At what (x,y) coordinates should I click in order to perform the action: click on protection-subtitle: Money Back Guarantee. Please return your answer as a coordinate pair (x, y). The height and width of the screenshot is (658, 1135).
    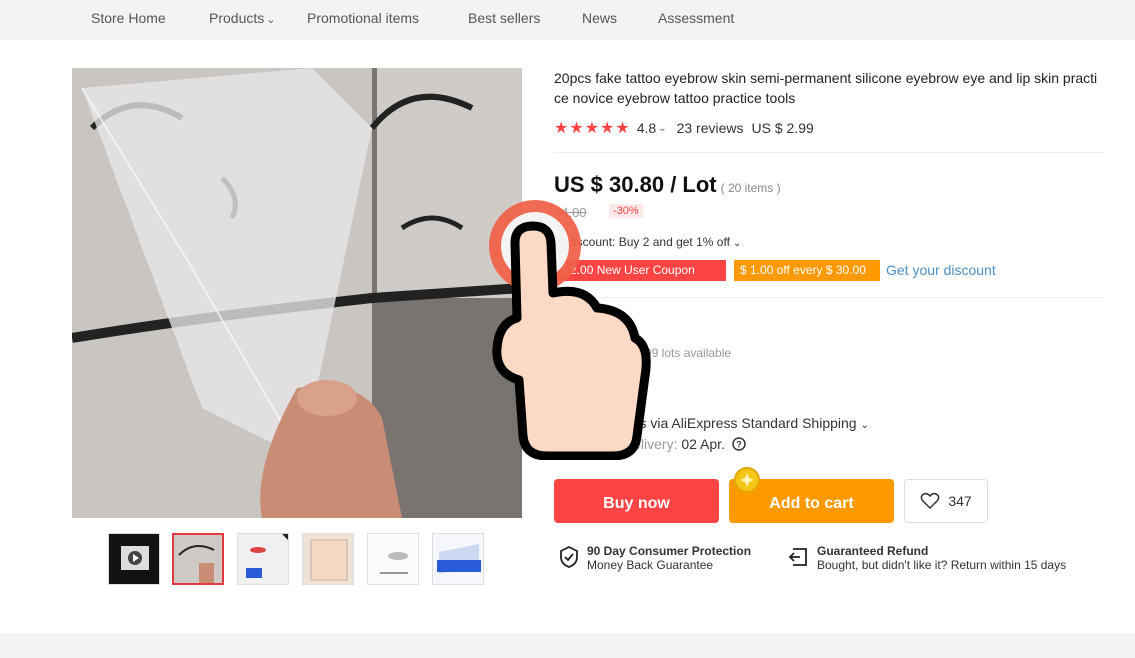
    Looking at the image, I should click on (650, 565).